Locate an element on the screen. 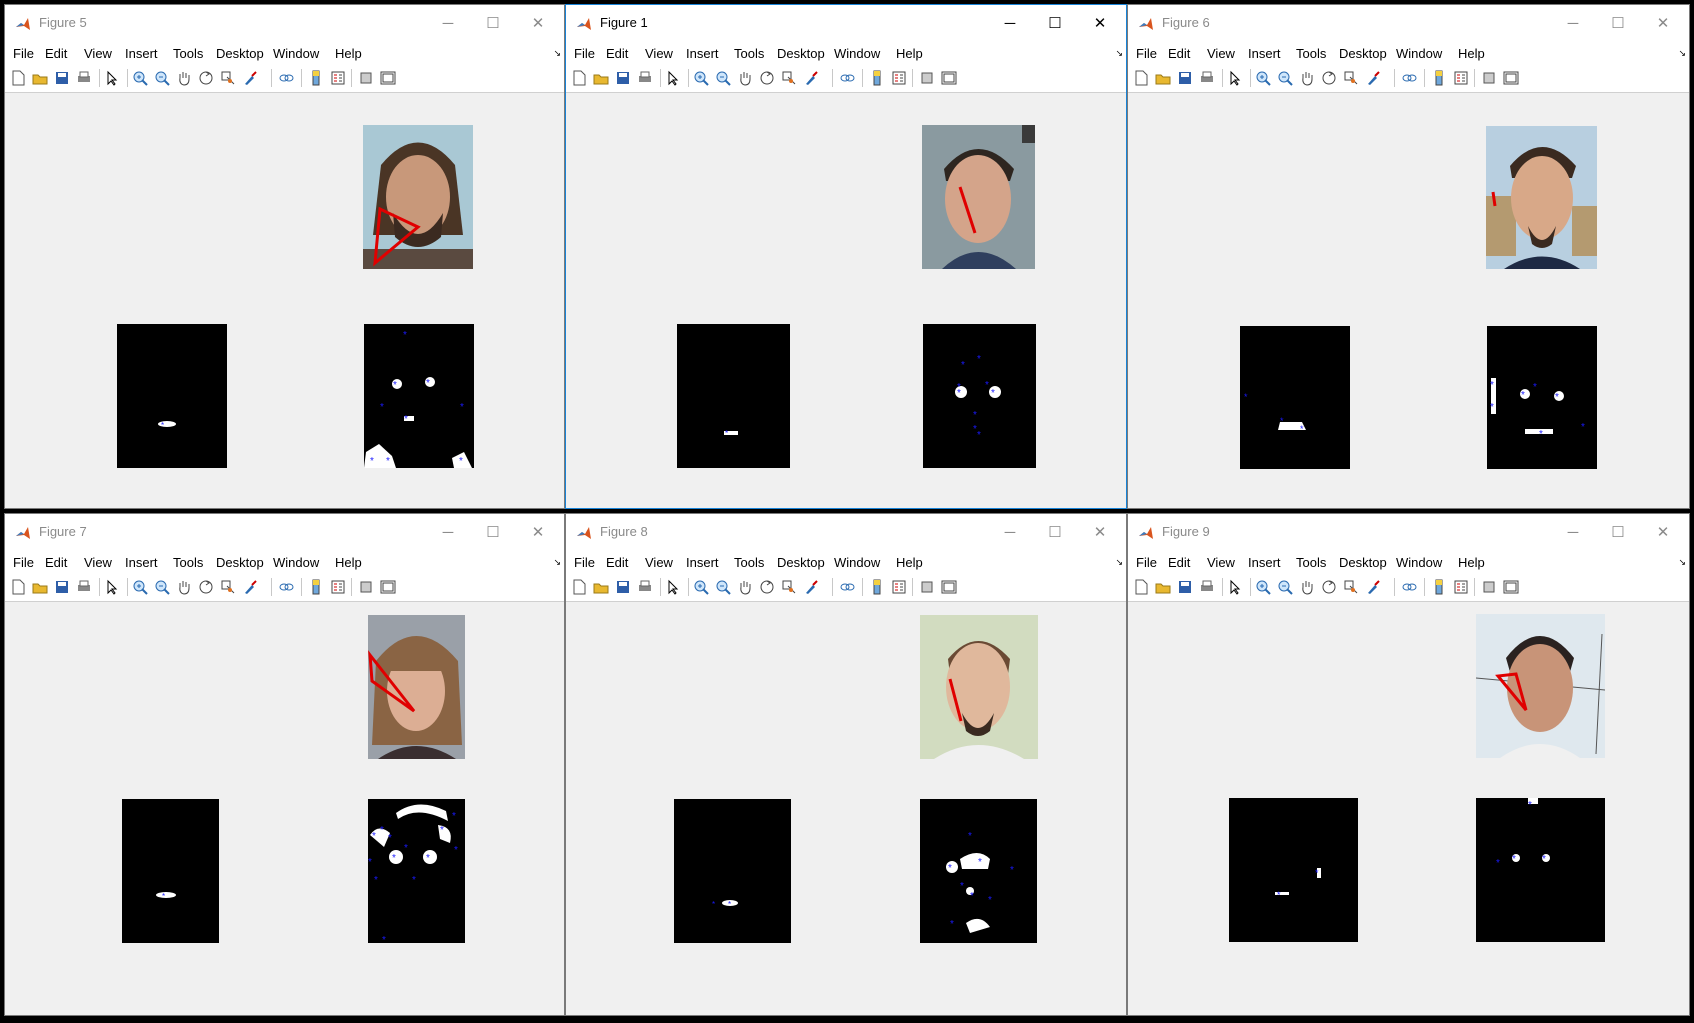  insert-colorbar-icon is located at coordinates (877, 78).